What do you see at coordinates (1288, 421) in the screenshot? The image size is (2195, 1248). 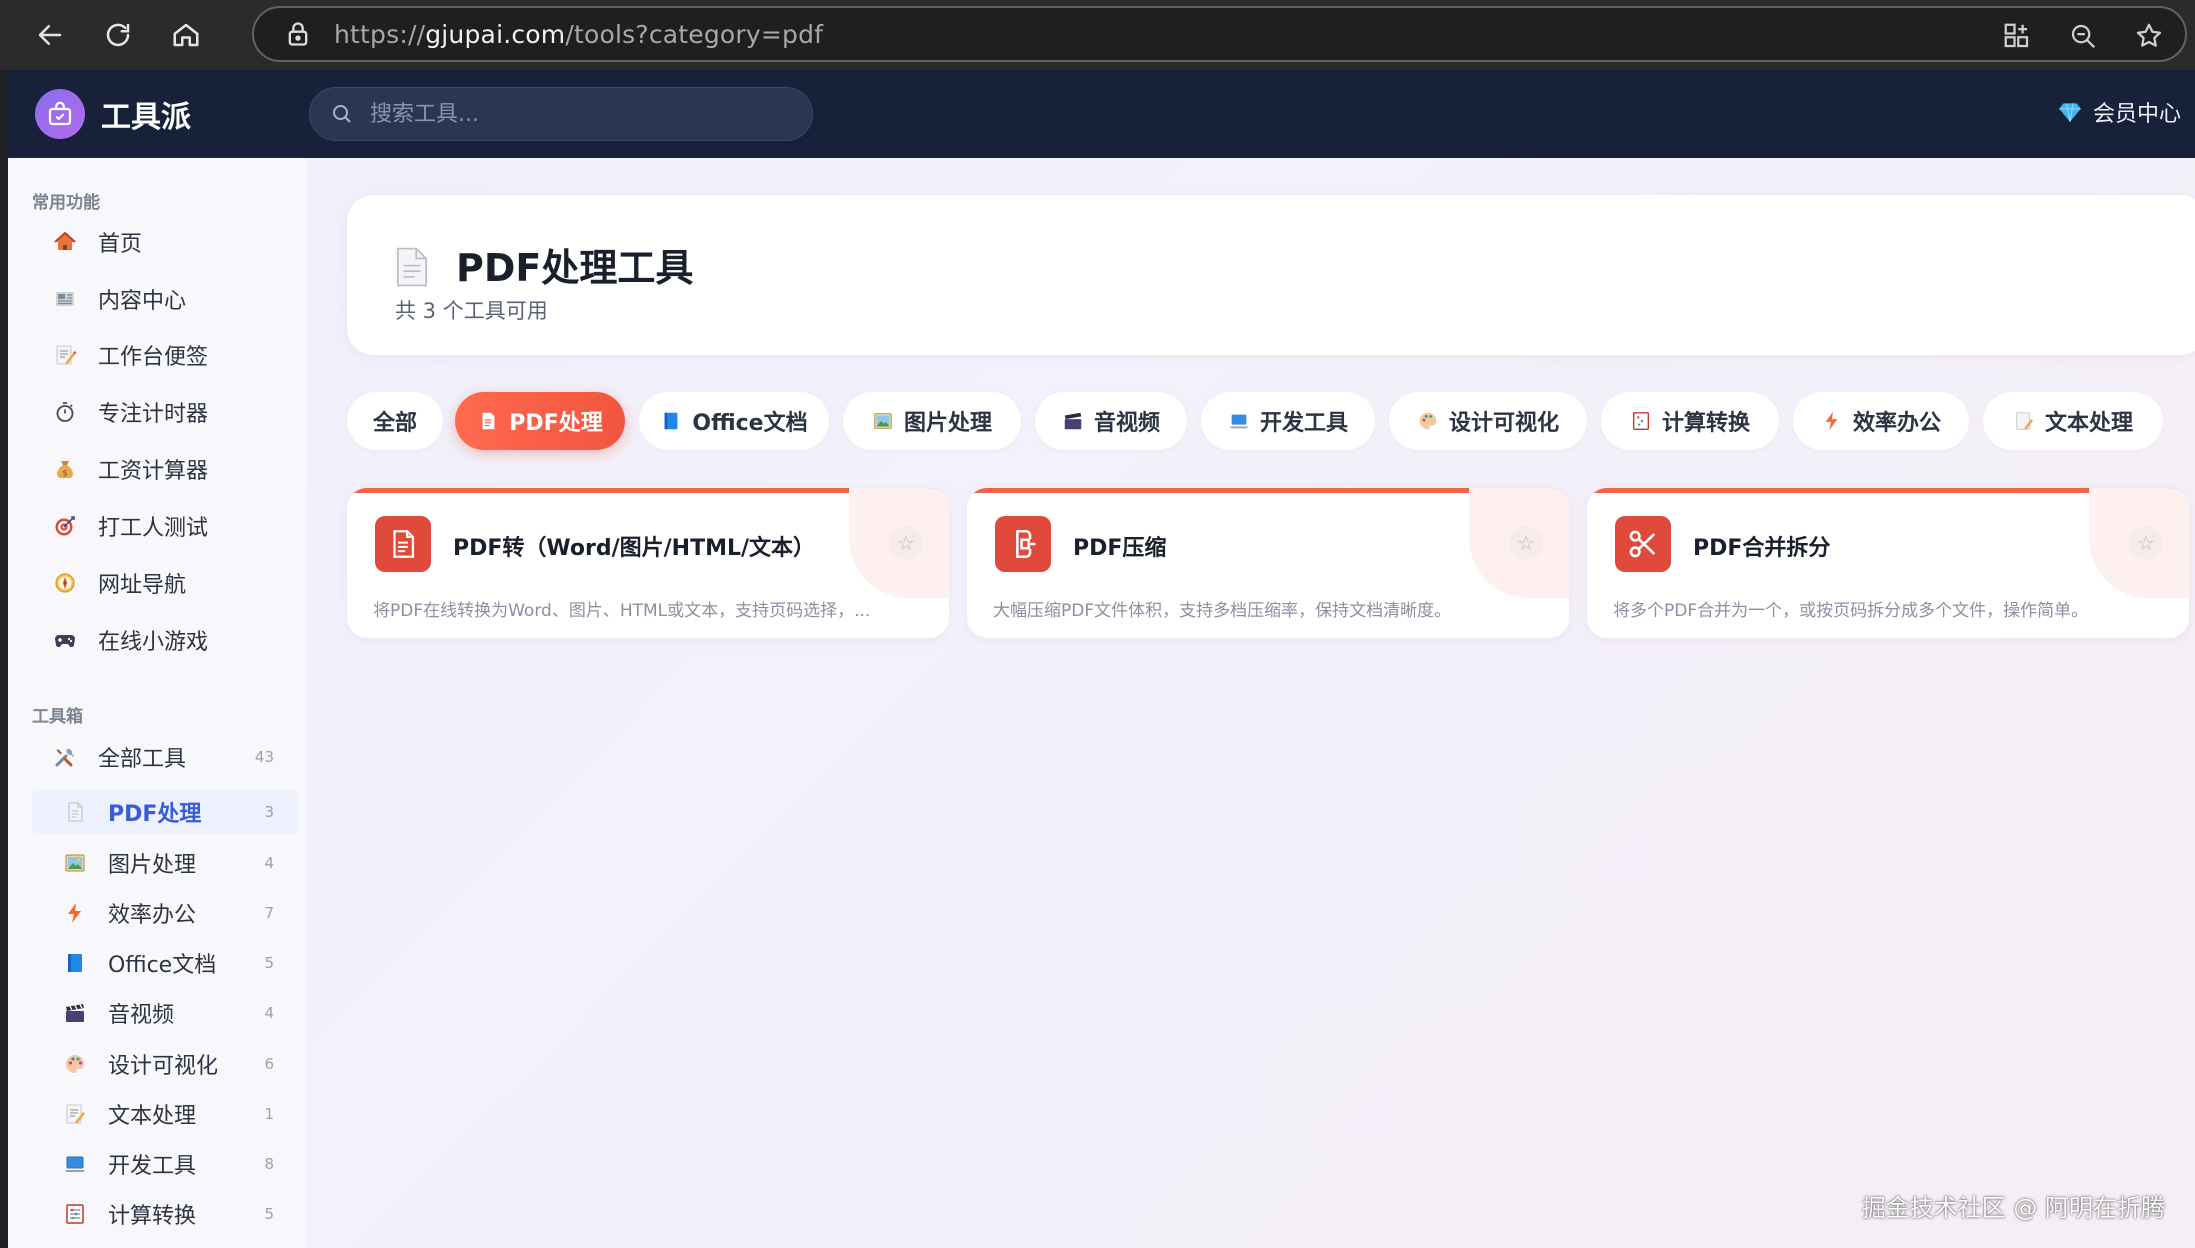 I see `filter-dev-tools: 开发工具` at bounding box center [1288, 421].